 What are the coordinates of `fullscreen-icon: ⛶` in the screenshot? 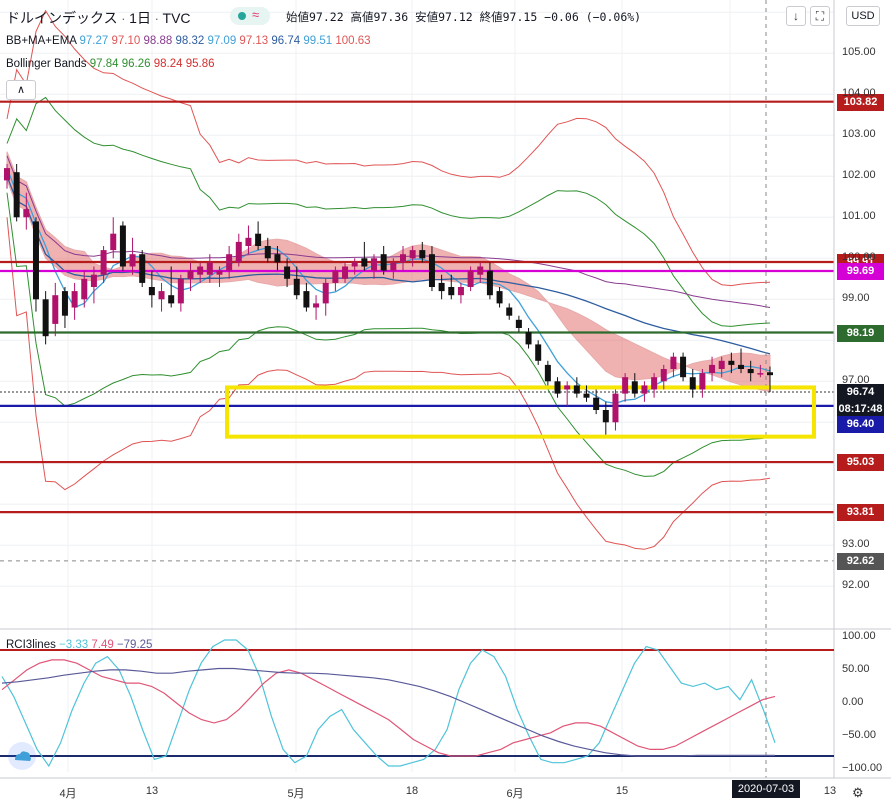 It's located at (820, 16).